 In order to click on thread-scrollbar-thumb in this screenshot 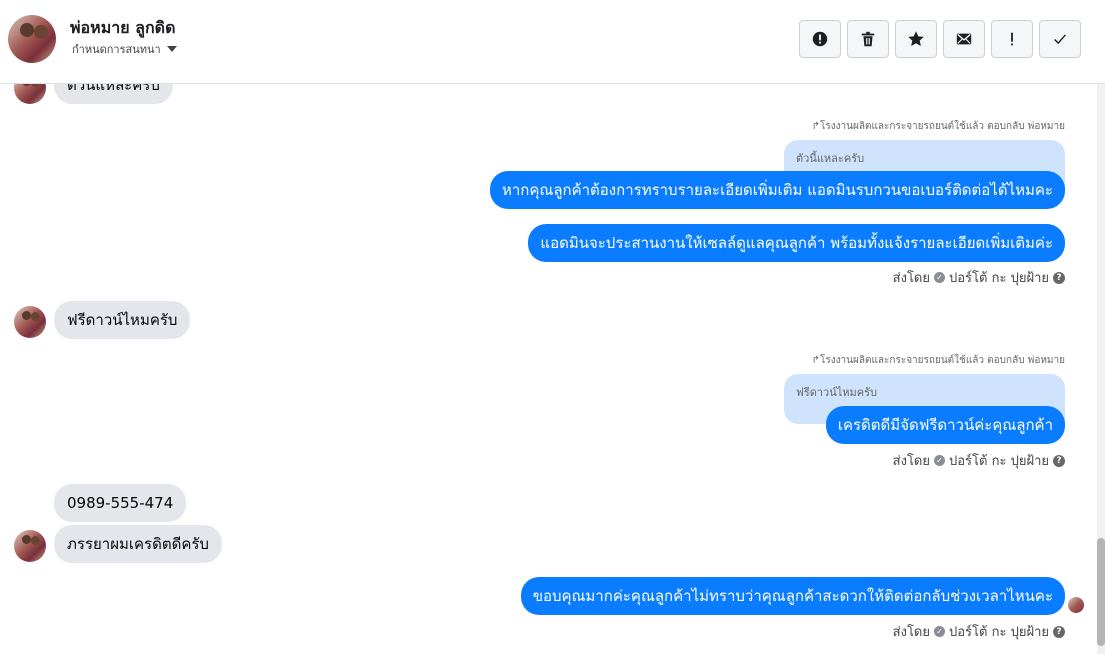, I will do `click(1101, 592)`.